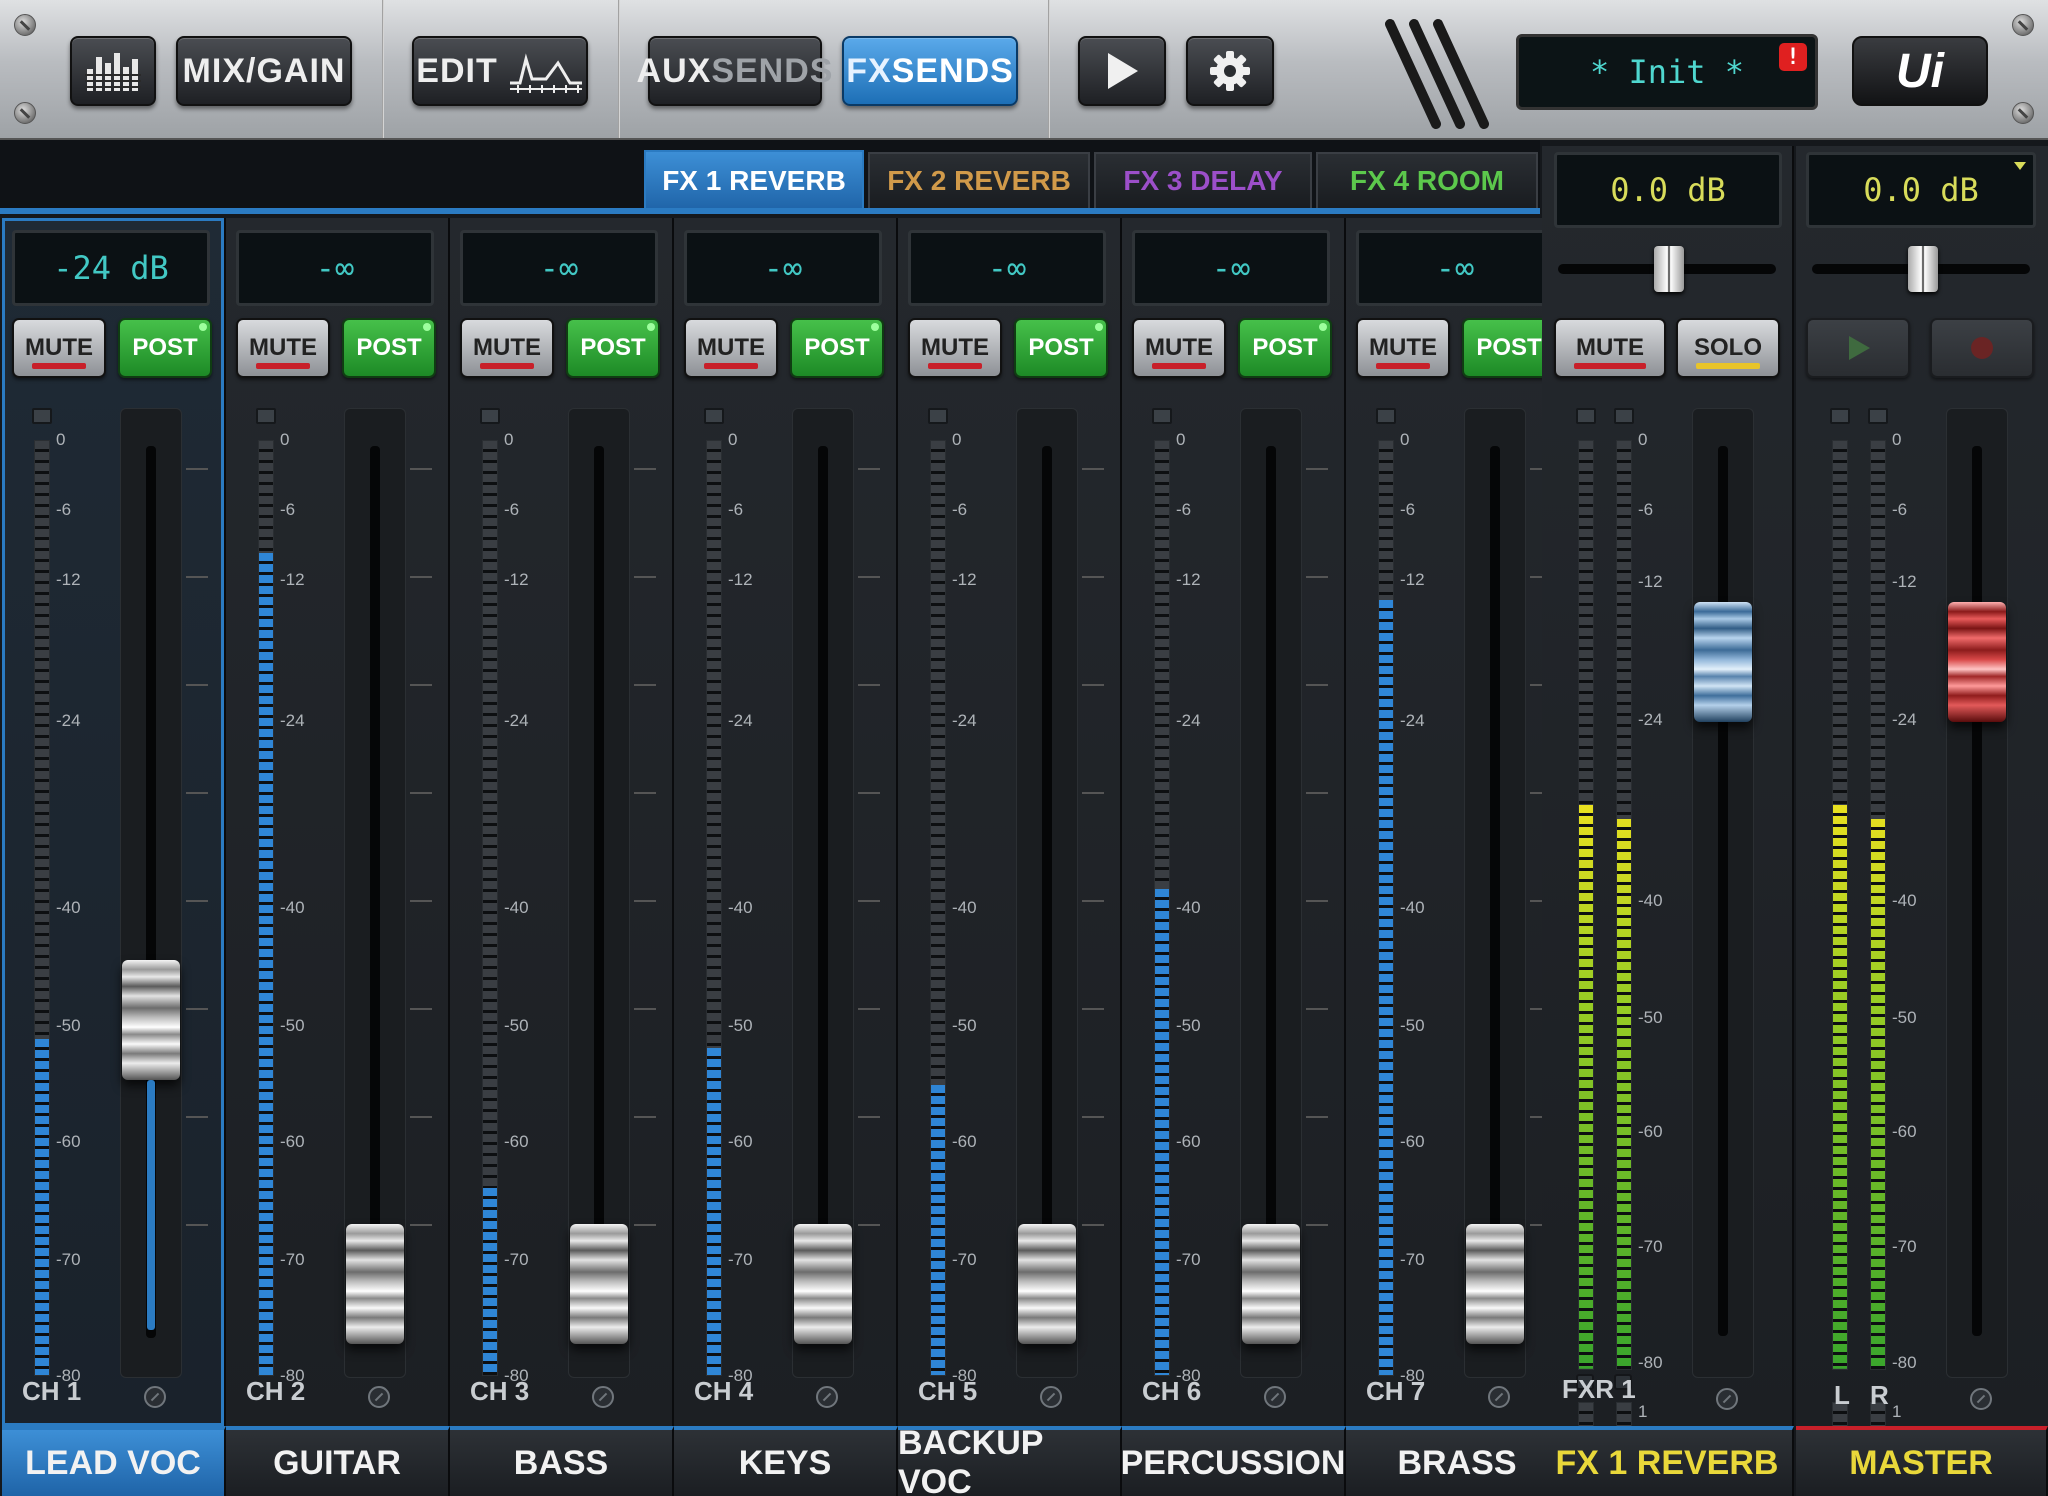 The height and width of the screenshot is (1496, 2048). What do you see at coordinates (113, 71) in the screenshot?
I see `meter-view-button` at bounding box center [113, 71].